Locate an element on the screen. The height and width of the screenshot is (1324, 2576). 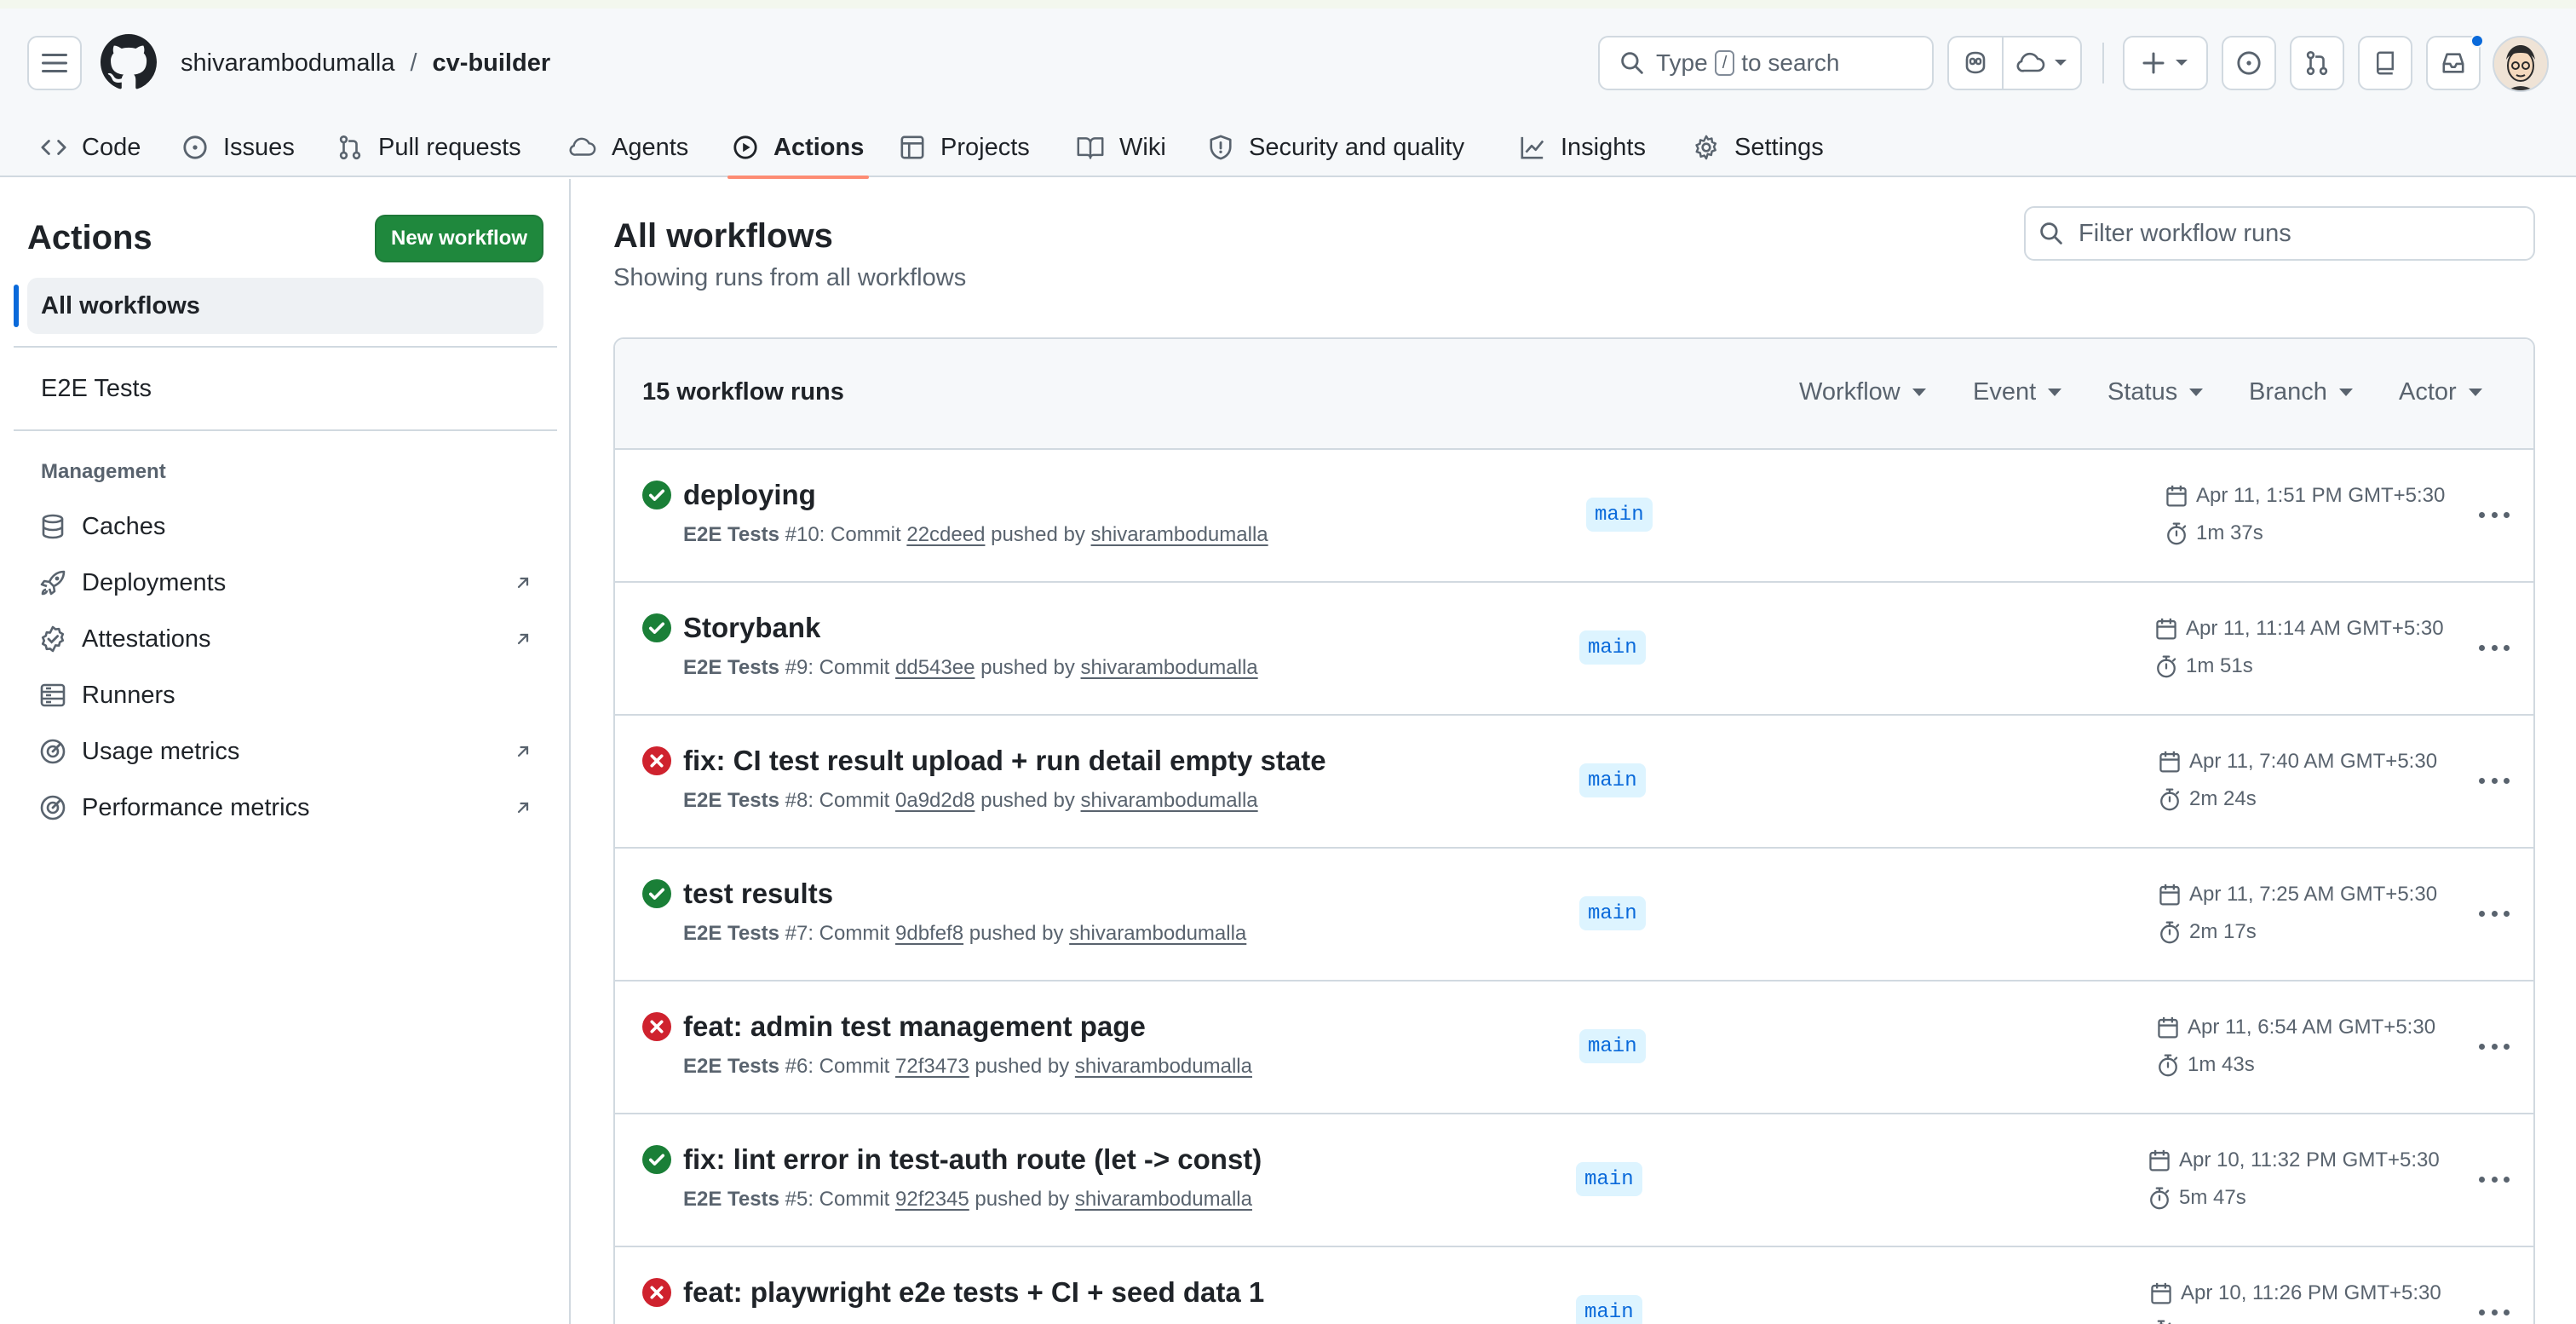
issues-button is located at coordinates (2249, 63).